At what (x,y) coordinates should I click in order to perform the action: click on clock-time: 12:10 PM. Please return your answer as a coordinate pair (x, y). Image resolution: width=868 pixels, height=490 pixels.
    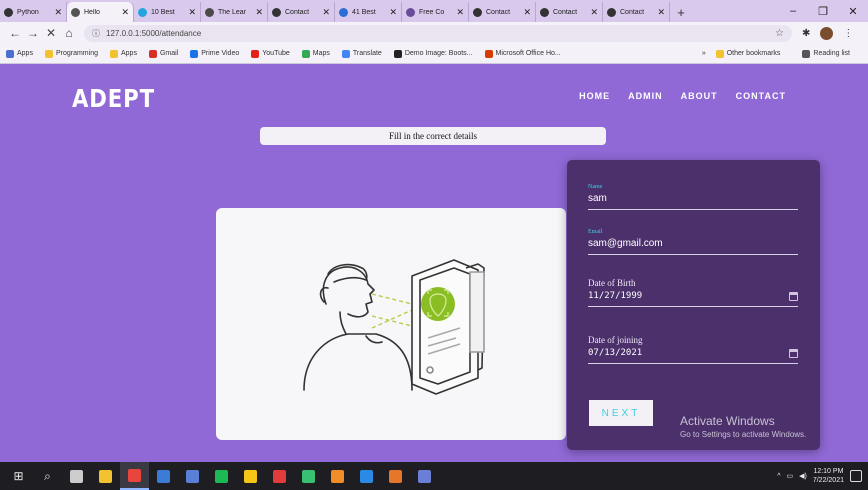
    Looking at the image, I should click on (828, 471).